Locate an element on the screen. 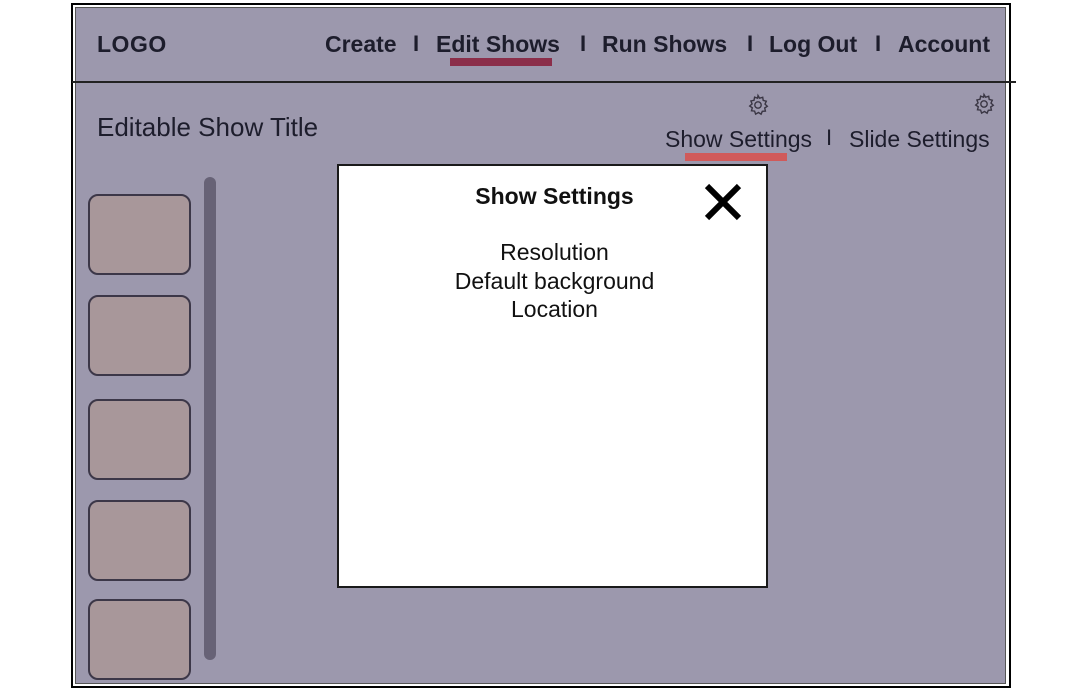 Image resolution: width=1080 pixels, height=690 pixels. show-title: Editable Show Title is located at coordinates (207, 127).